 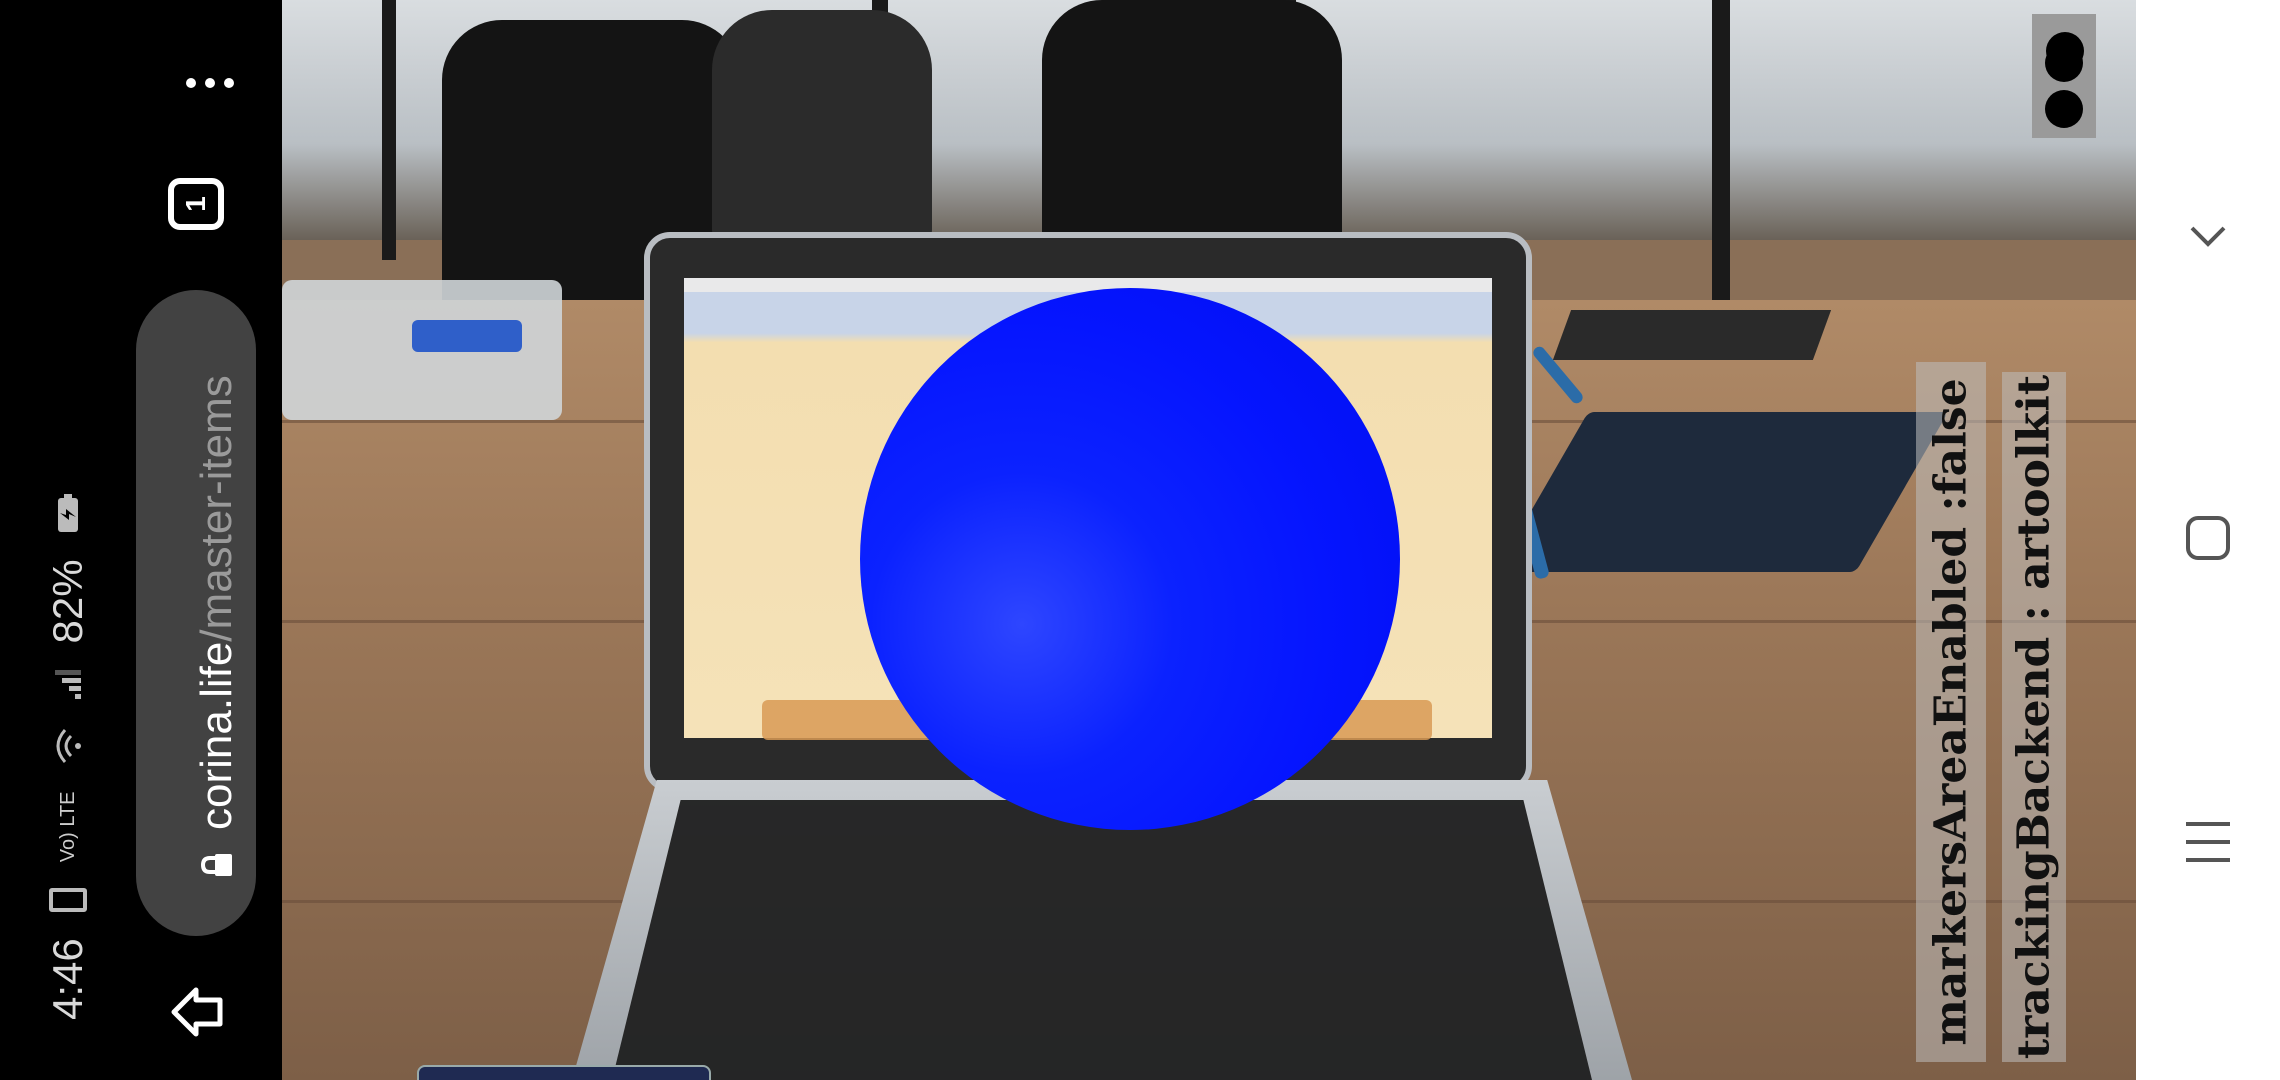 I want to click on url-path: /master-items, so click(x=216, y=508).